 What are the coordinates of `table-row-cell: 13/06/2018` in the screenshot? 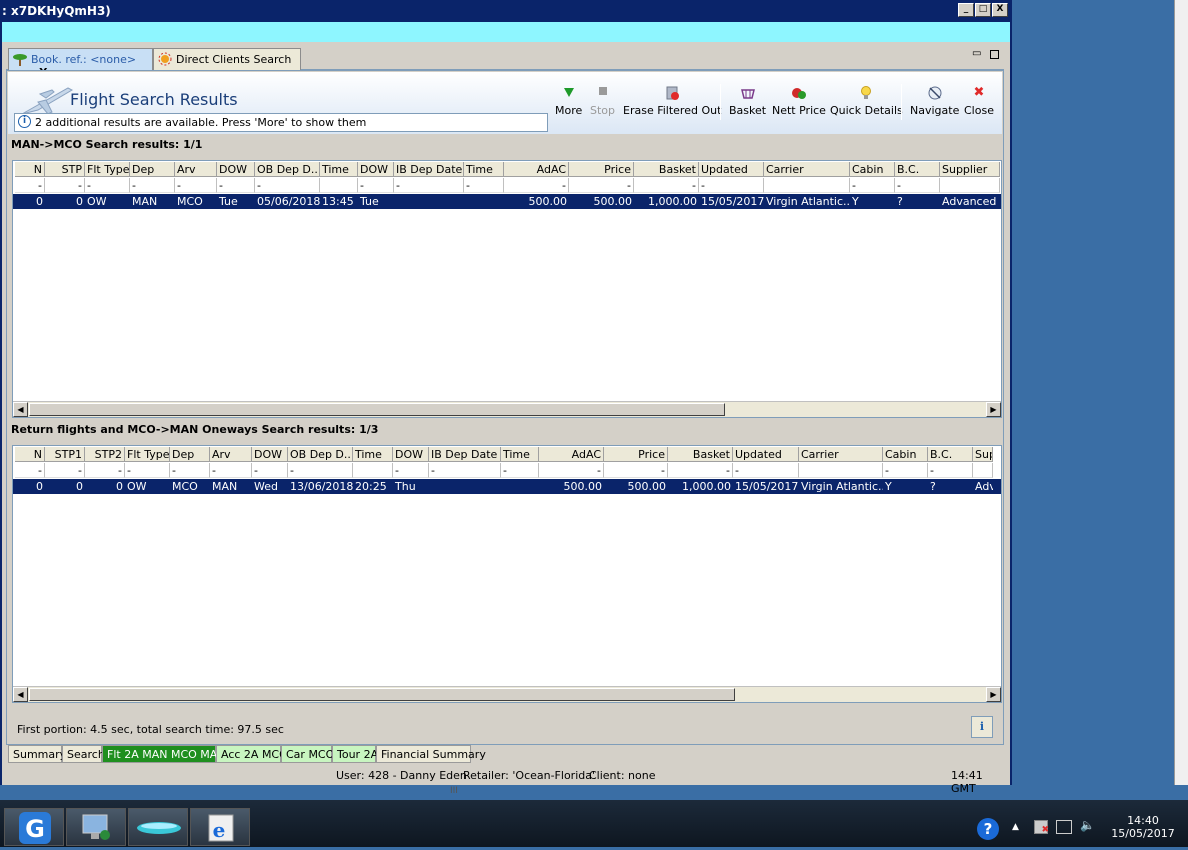 It's located at (321, 486).